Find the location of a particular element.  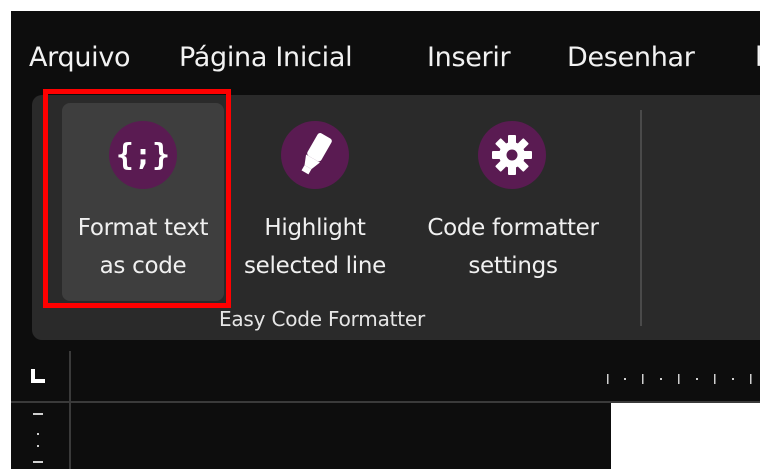

ribbon-group-label: Easy Code Formatter is located at coordinates (322, 319).